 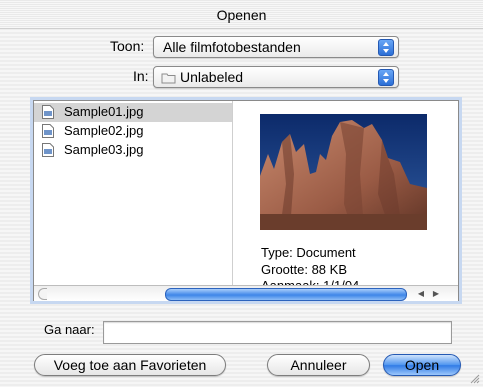 What do you see at coordinates (276, 77) in the screenshot?
I see `location-popup: Unlabeled` at bounding box center [276, 77].